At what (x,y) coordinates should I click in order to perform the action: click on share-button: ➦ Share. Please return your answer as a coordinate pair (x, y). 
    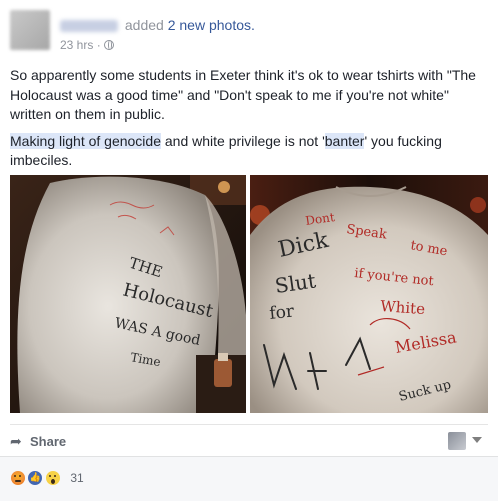
    Looking at the image, I should click on (38, 441).